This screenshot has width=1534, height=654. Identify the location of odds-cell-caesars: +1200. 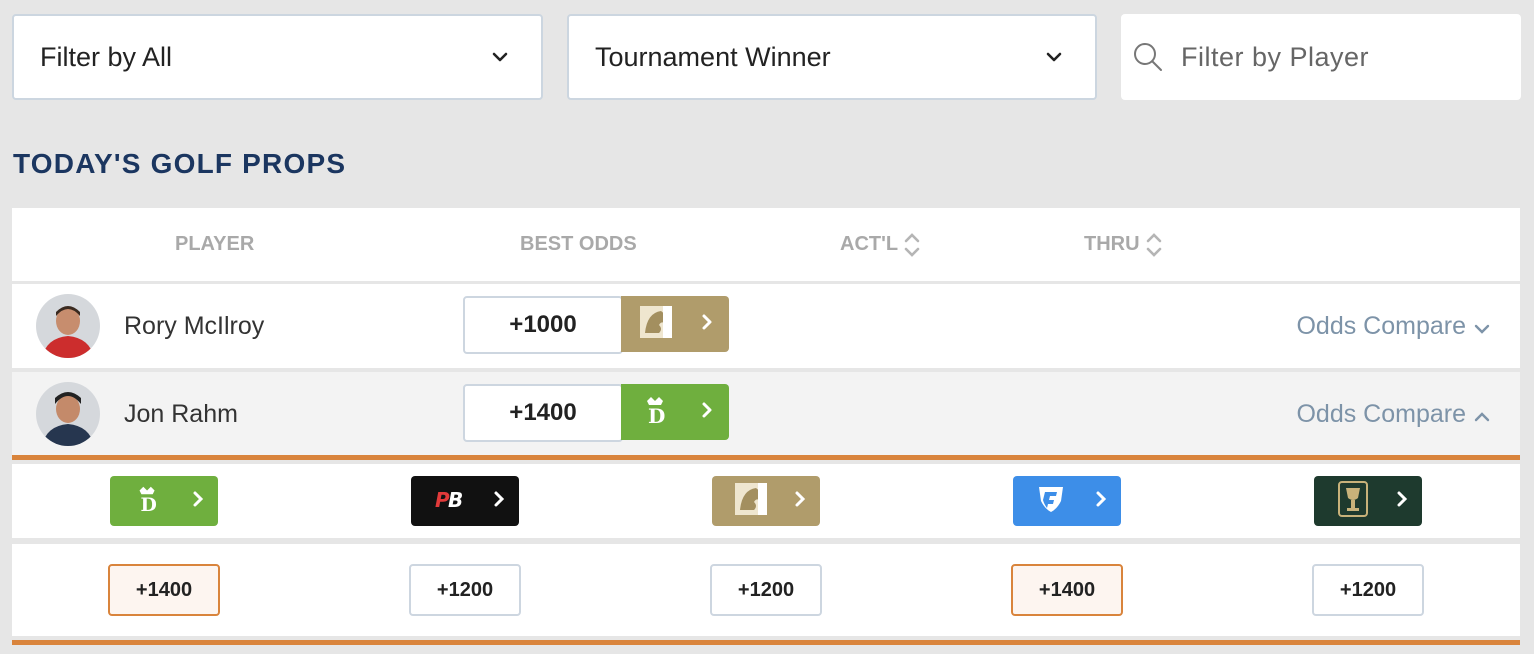
(1368, 590).